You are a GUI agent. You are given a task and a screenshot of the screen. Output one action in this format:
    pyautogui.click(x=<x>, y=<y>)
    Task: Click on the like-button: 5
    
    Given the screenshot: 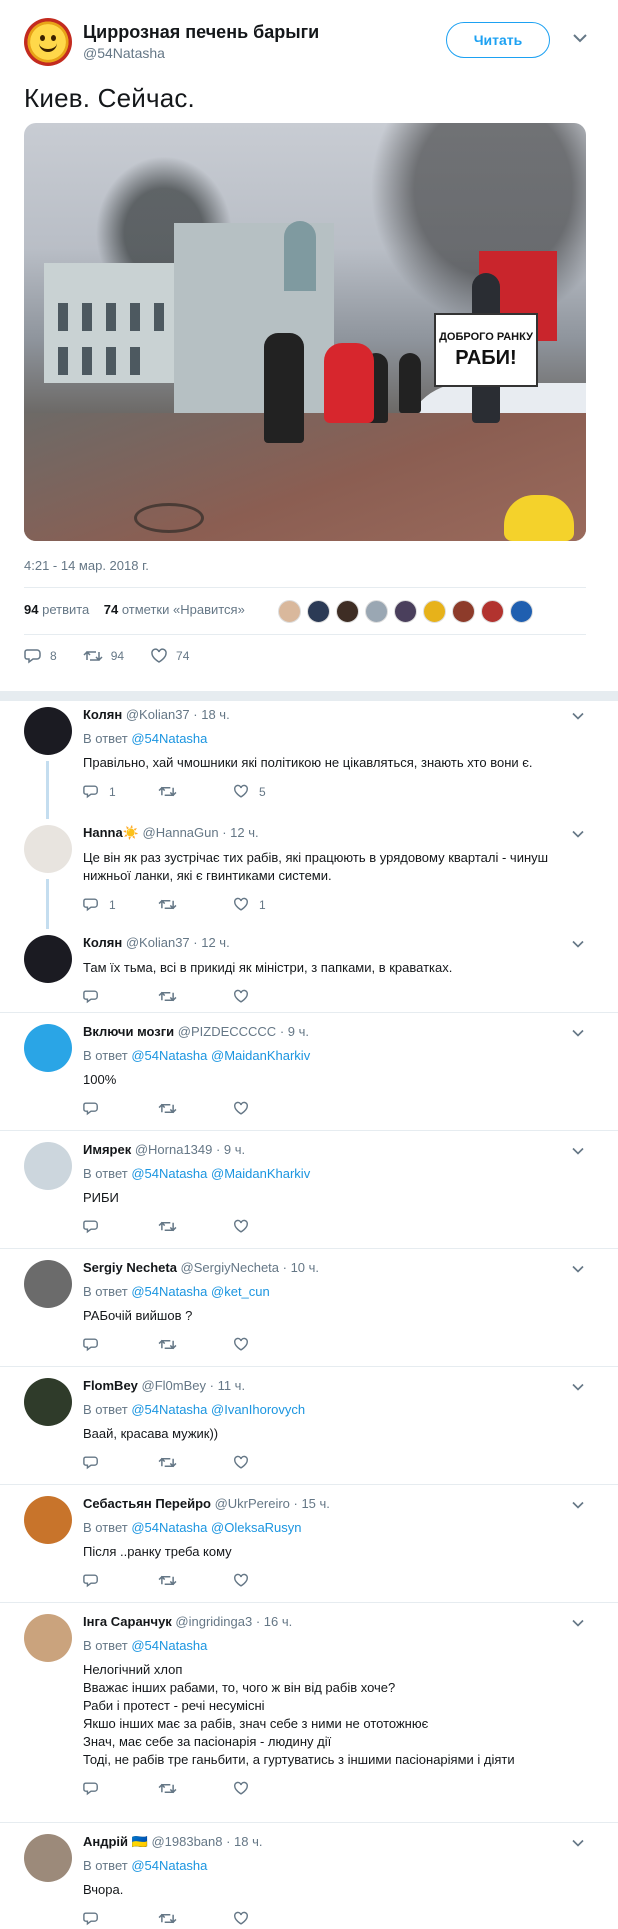 What is the action you would take?
    pyautogui.click(x=270, y=791)
    